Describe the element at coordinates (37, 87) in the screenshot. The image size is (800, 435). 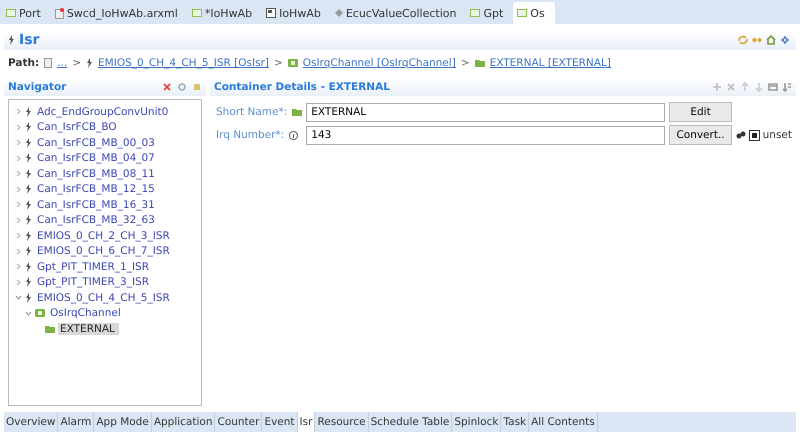
I see `panel-title: Navigator` at that location.